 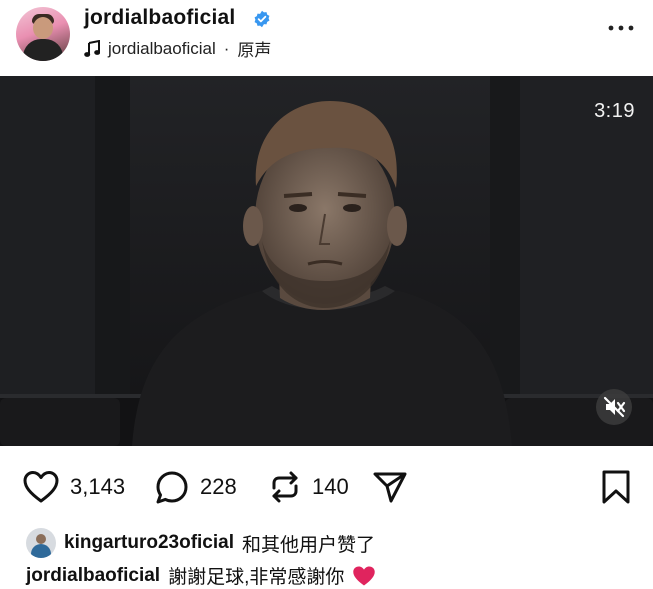 What do you see at coordinates (614, 111) in the screenshot?
I see `video-duration: 3:19` at bounding box center [614, 111].